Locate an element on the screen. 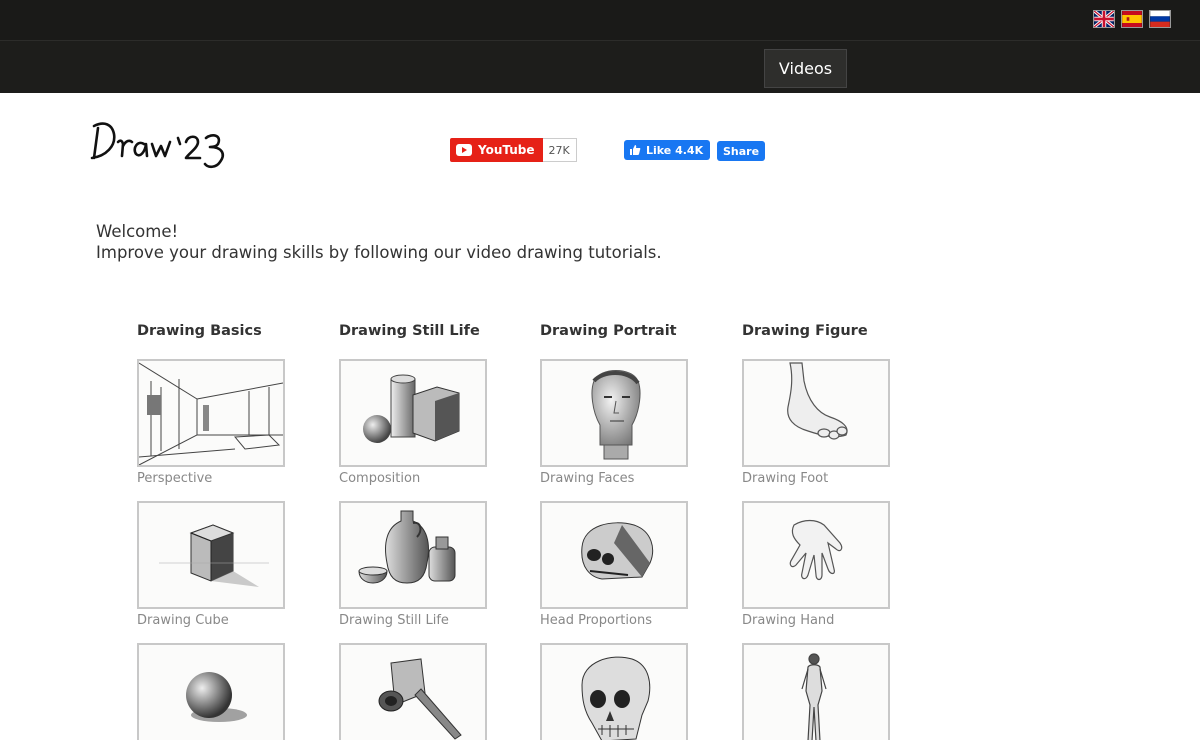 The height and width of the screenshot is (740, 1200). tutorial-card: Drawing Still Life is located at coordinates (413, 565).